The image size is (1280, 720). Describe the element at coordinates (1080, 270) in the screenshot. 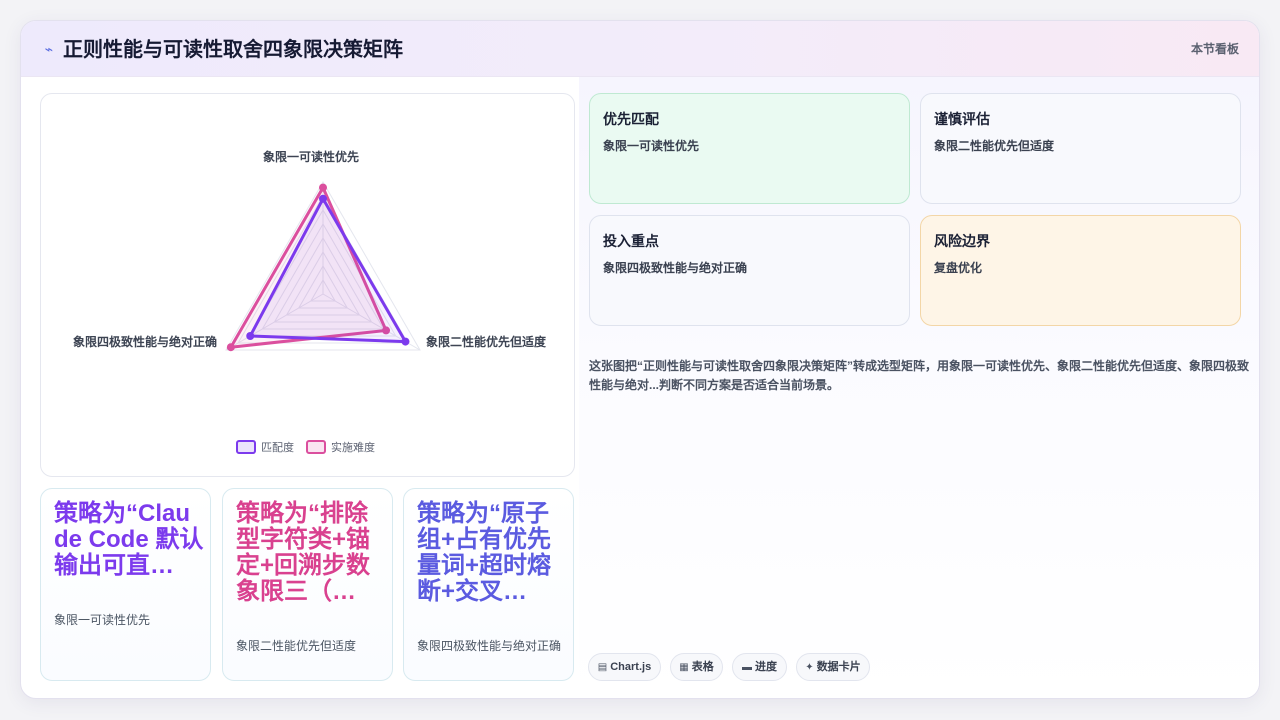

I see `card-risk-boundary: 风险边界 复盘优化` at that location.